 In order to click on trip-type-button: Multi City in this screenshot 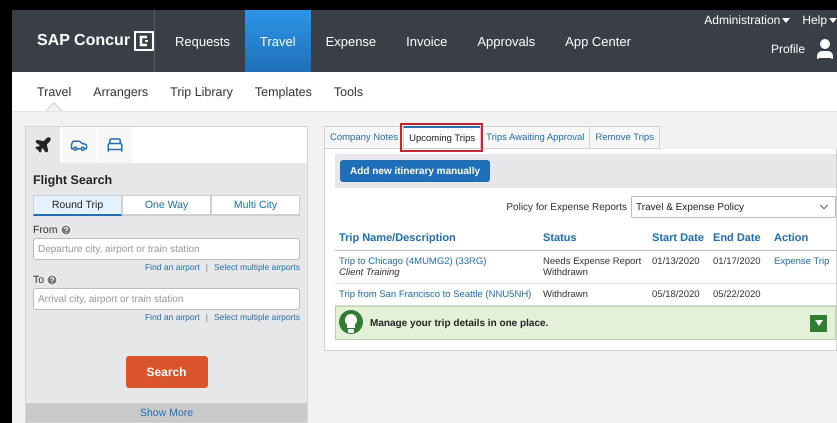, I will do `click(255, 205)`.